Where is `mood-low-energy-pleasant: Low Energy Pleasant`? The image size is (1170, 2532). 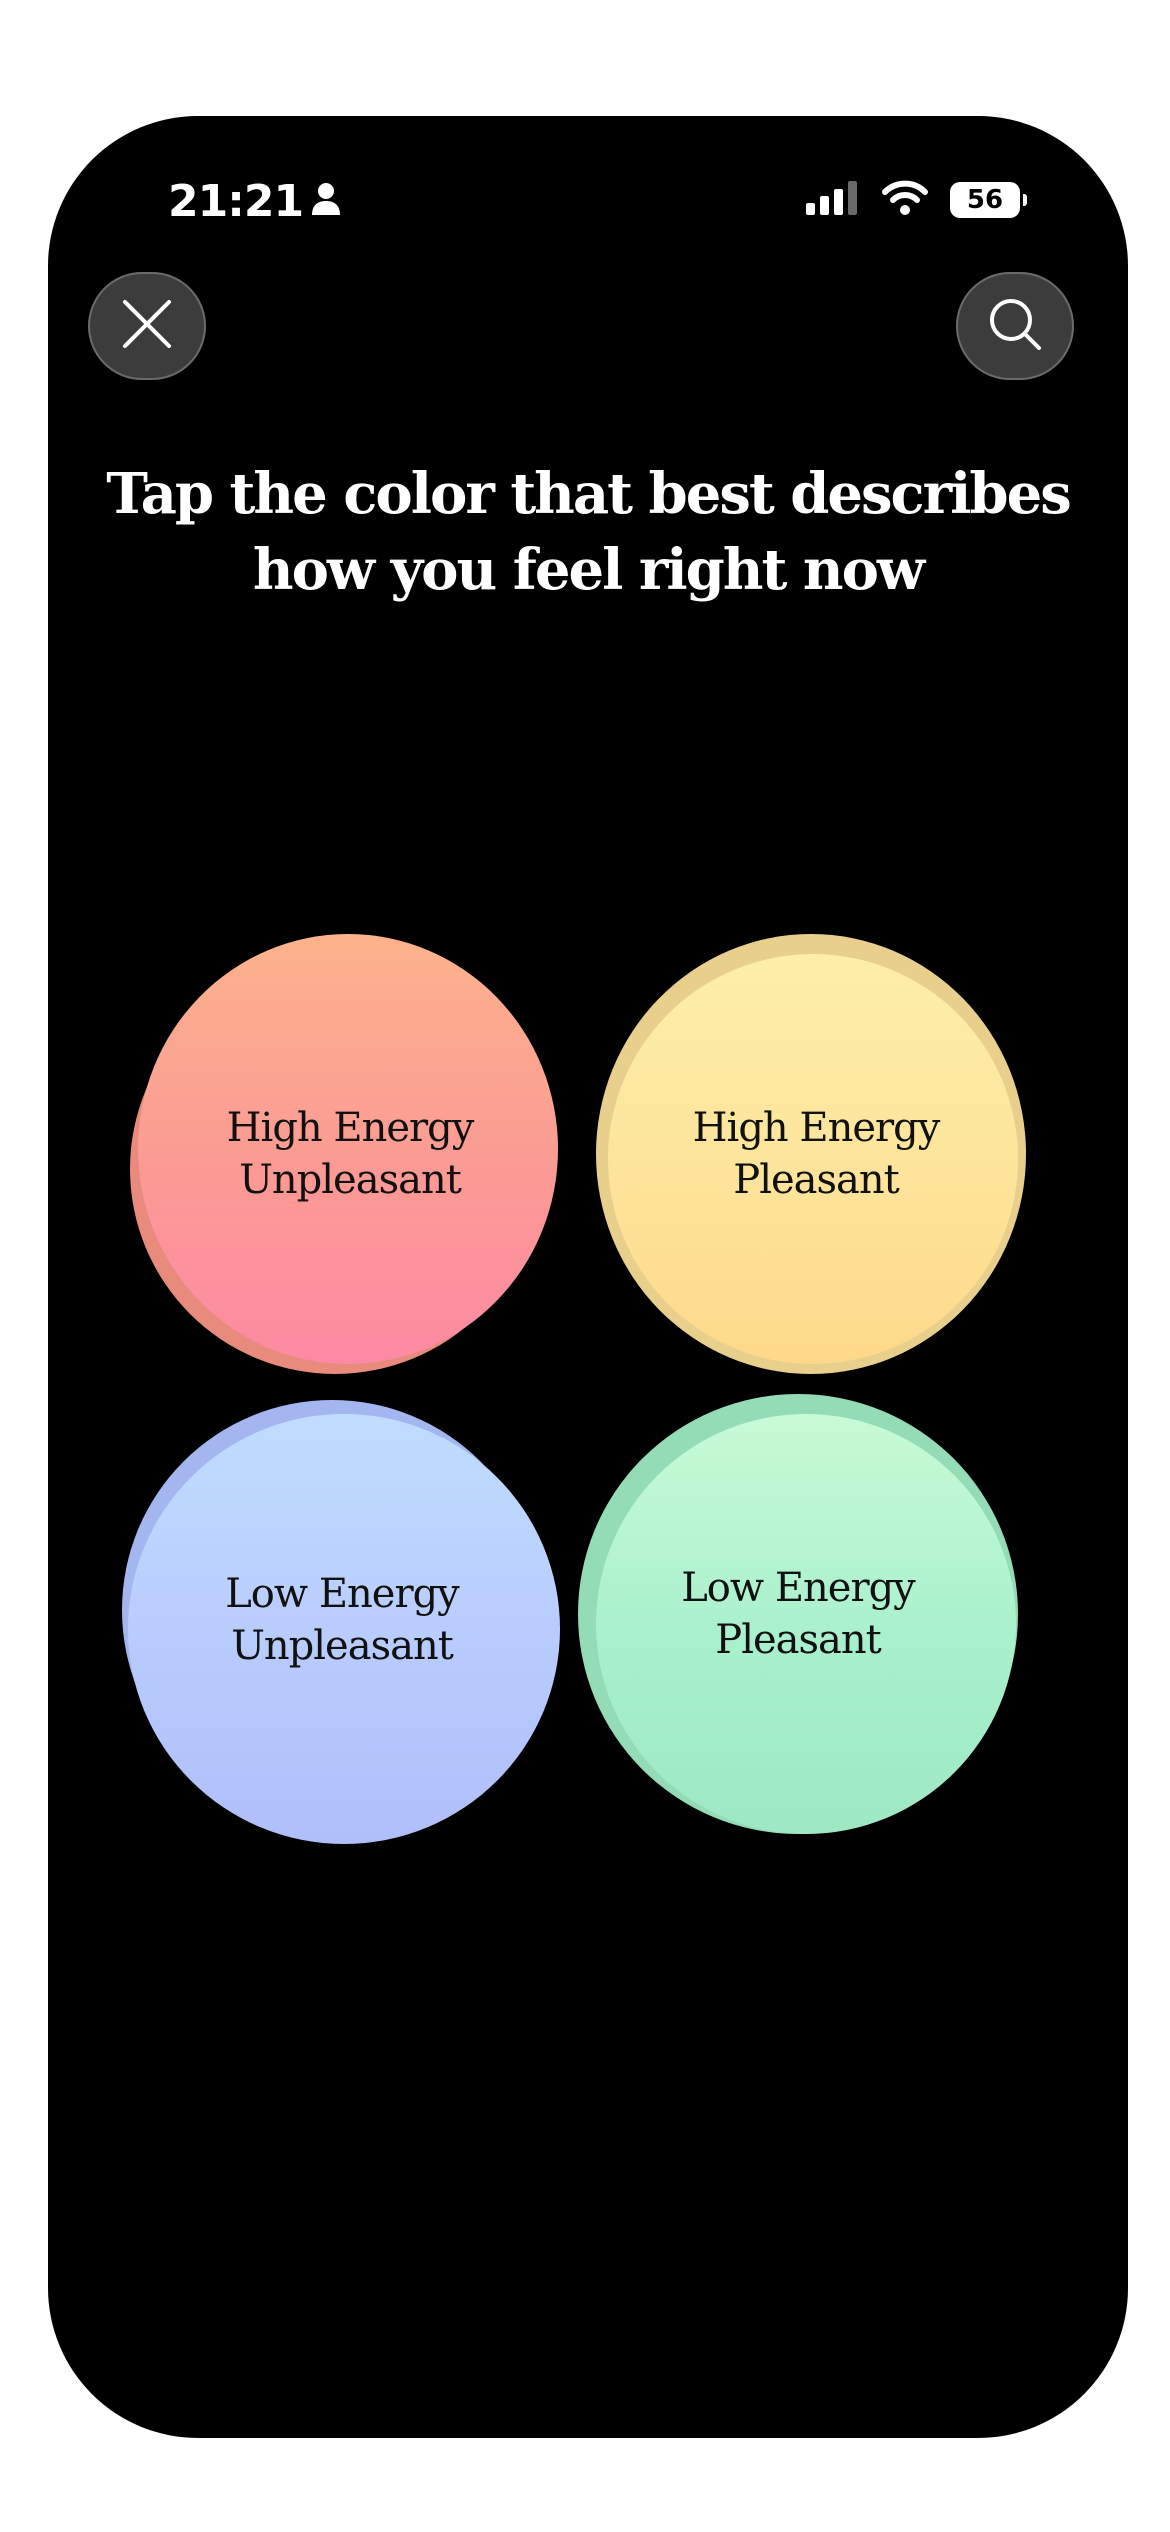 mood-low-energy-pleasant: Low Energy Pleasant is located at coordinates (798, 1614).